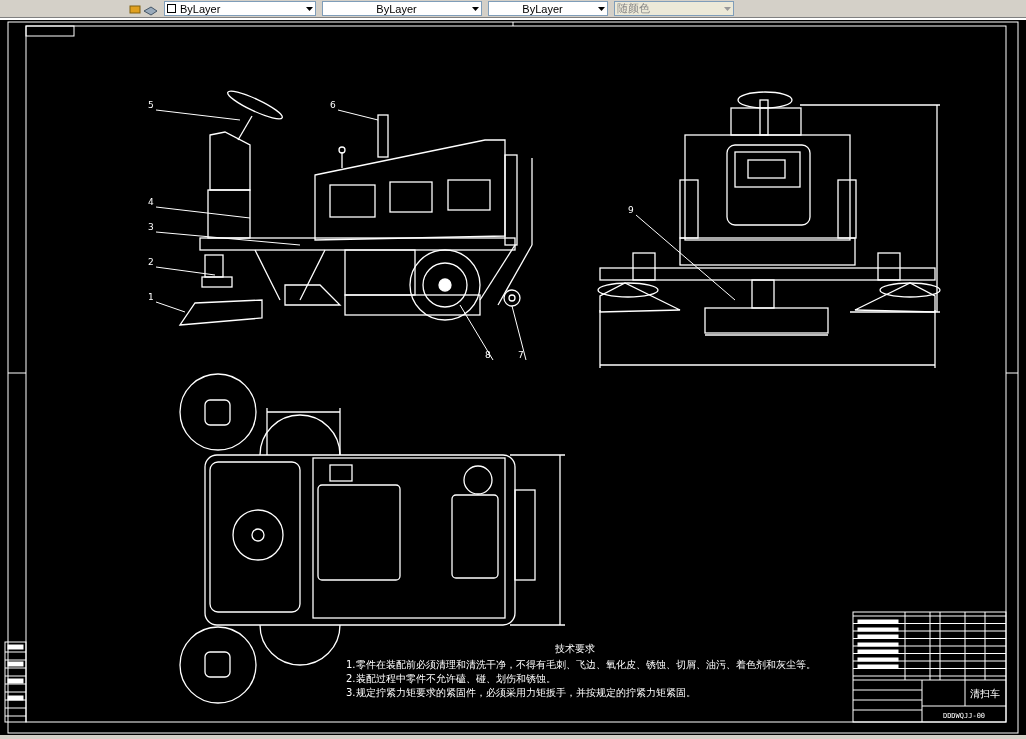 This screenshot has width=1026, height=739. Describe the element at coordinates (151, 297) in the screenshot. I see `balloon-number: 1` at that location.